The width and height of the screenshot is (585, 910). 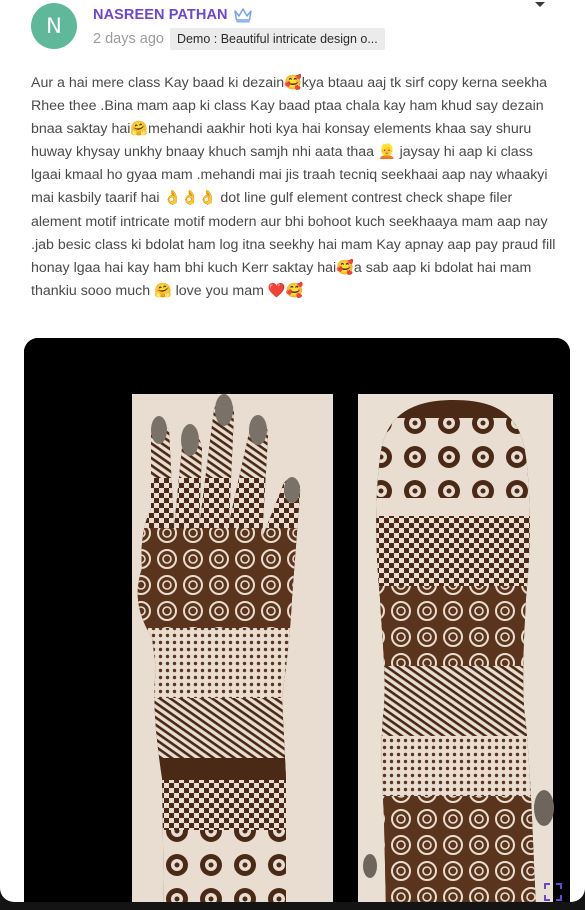 I want to click on bottom-bar, so click(x=292, y=906).